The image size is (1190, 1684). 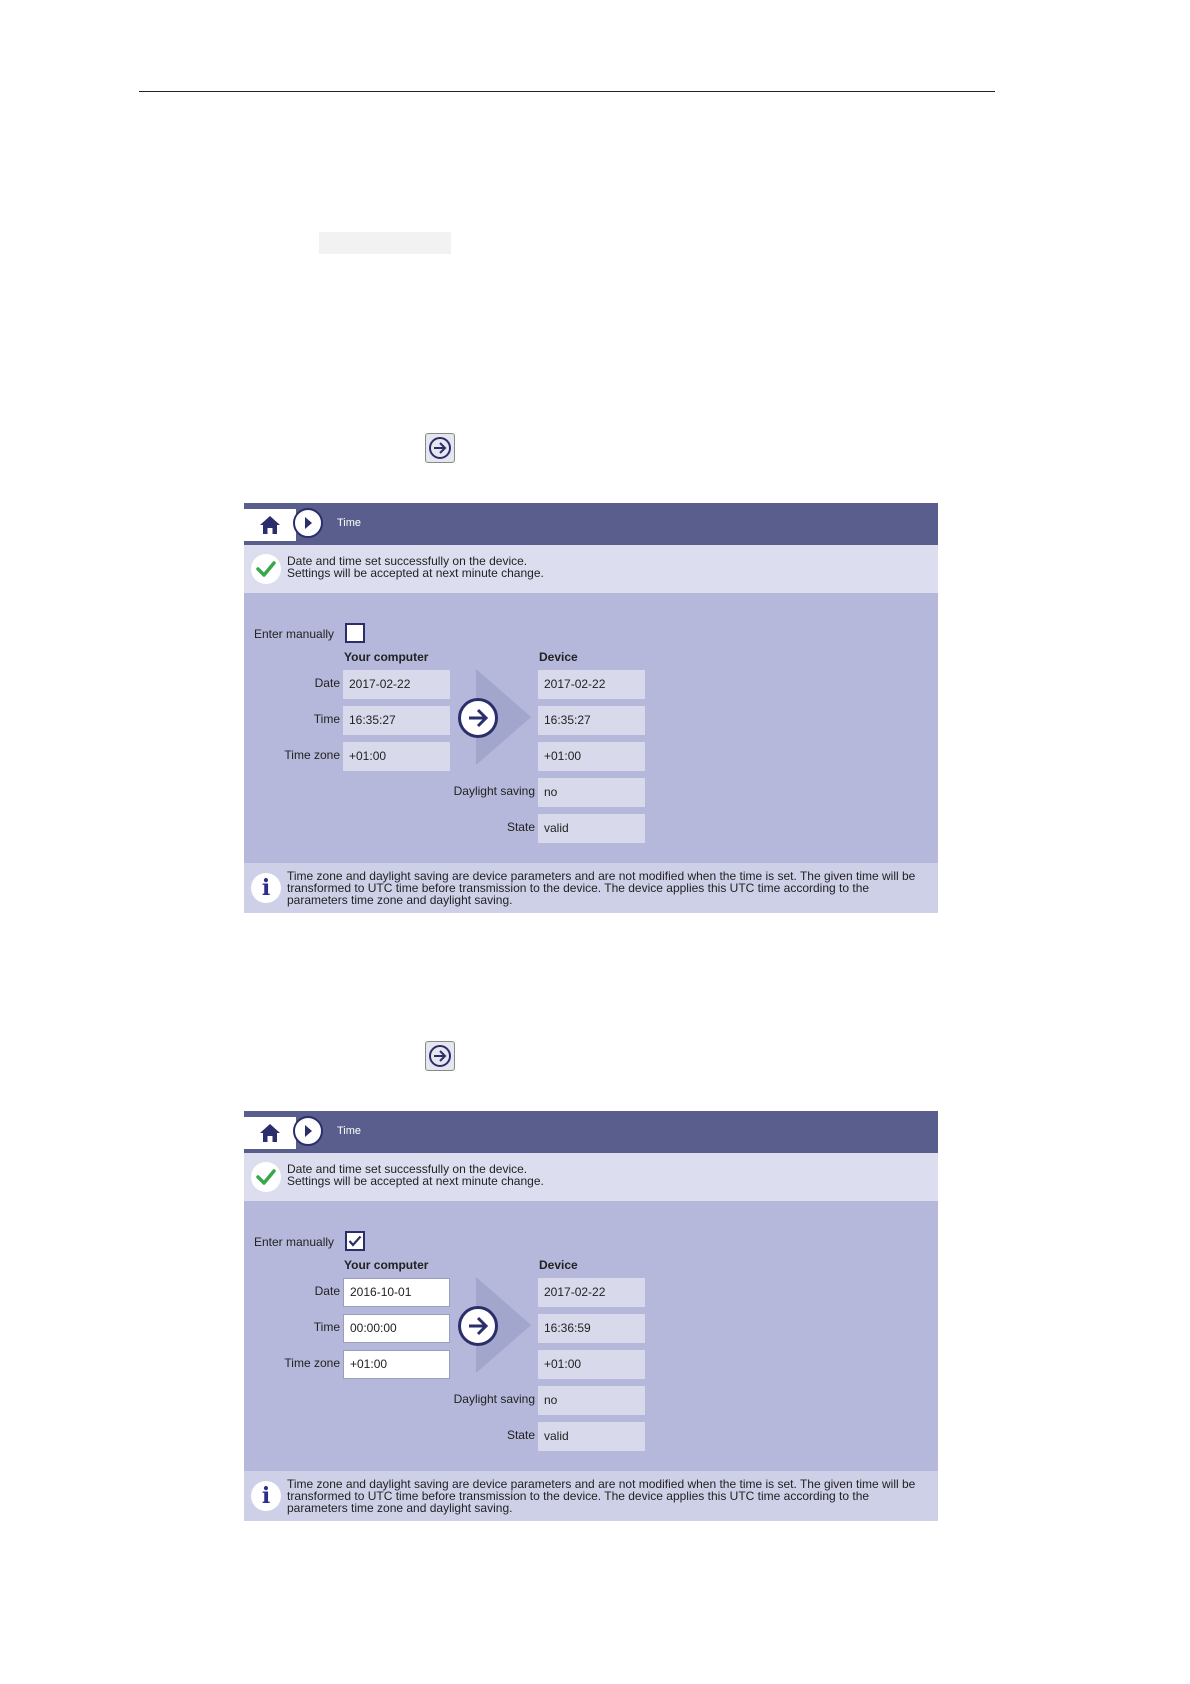 I want to click on computer-time-field: 16:35:27, so click(x=396, y=720).